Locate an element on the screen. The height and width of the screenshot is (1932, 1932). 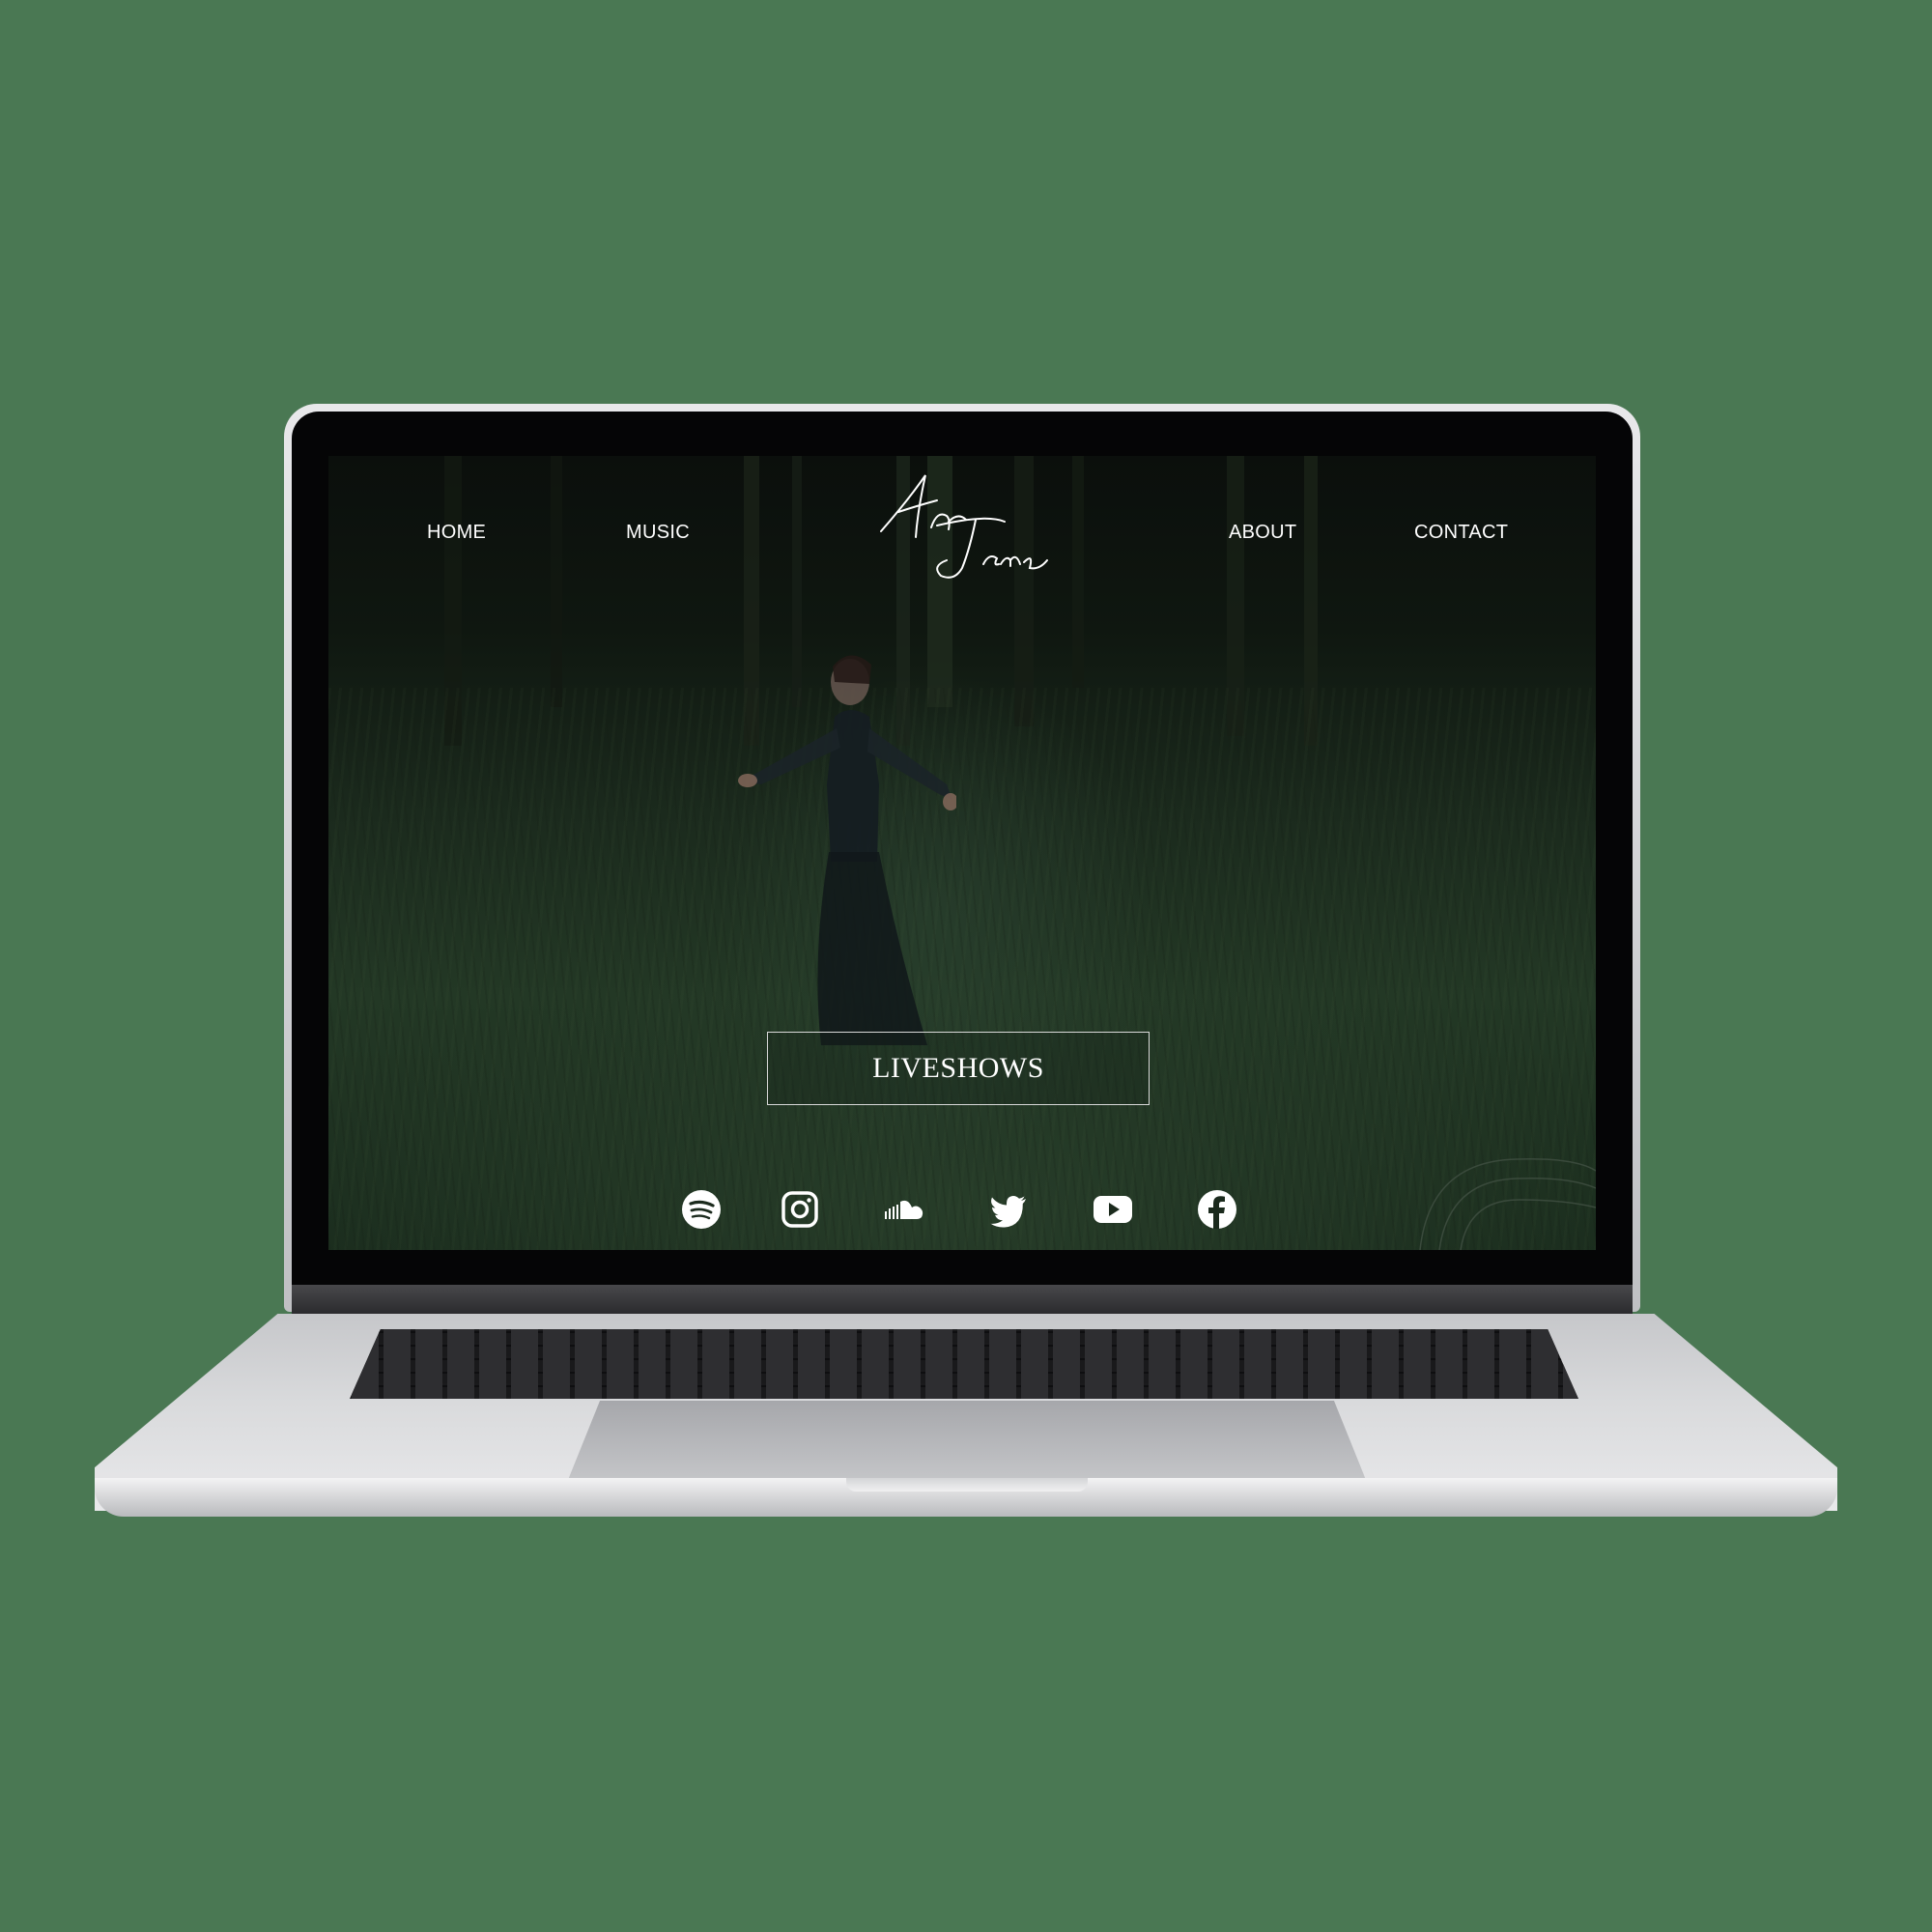
signature-logo-graphic is located at coordinates (964, 526).